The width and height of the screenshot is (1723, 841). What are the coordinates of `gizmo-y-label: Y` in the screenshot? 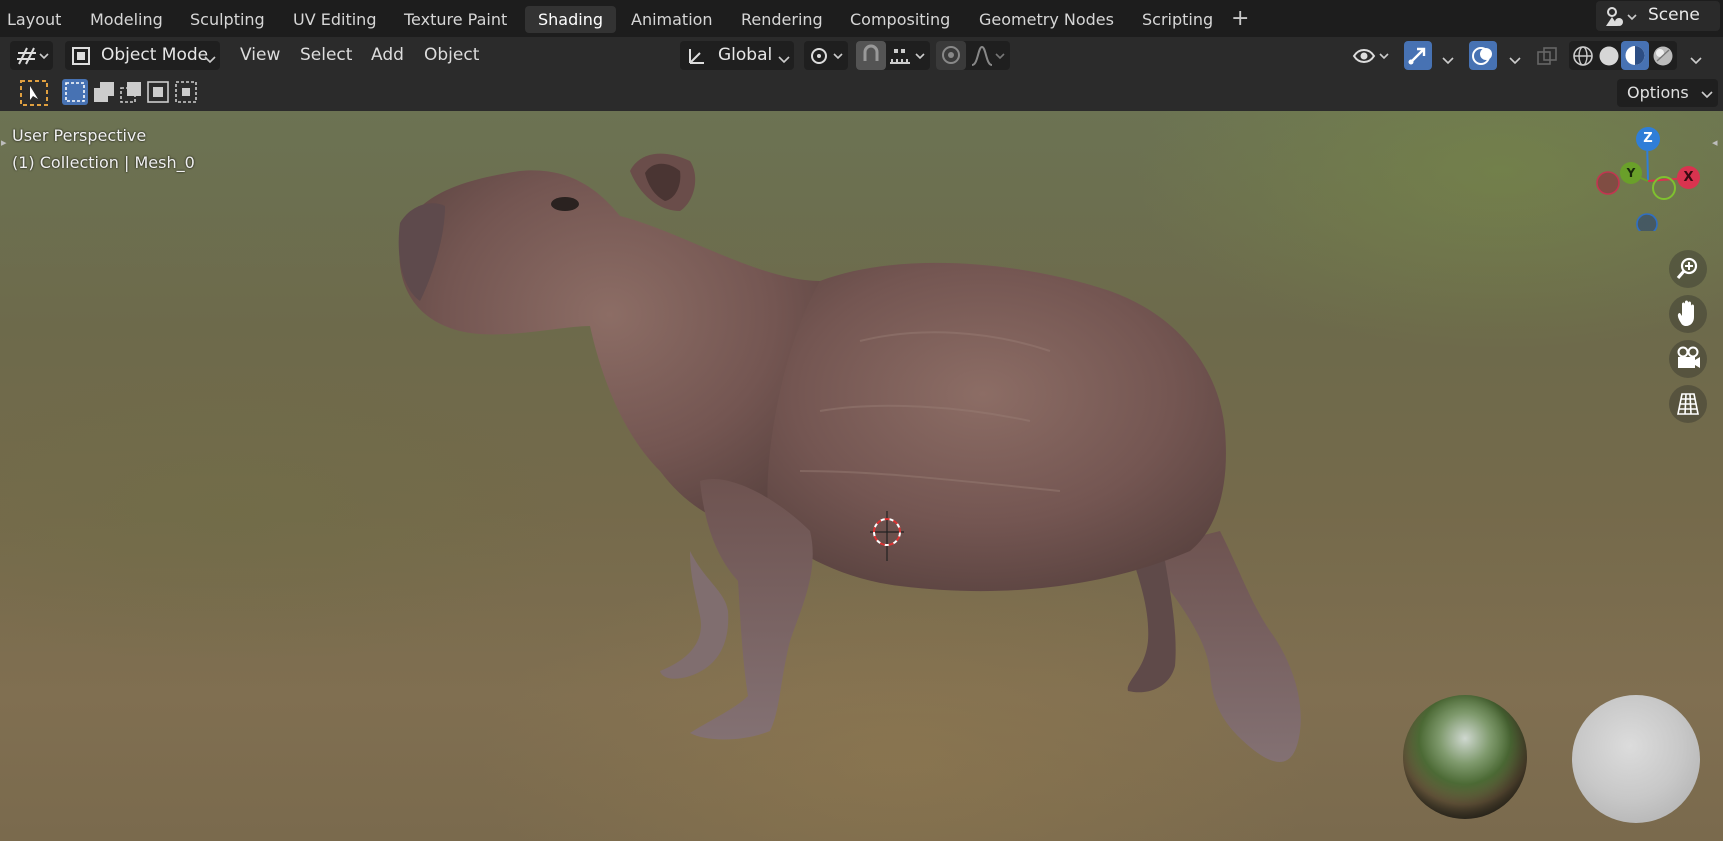 It's located at (1631, 173).